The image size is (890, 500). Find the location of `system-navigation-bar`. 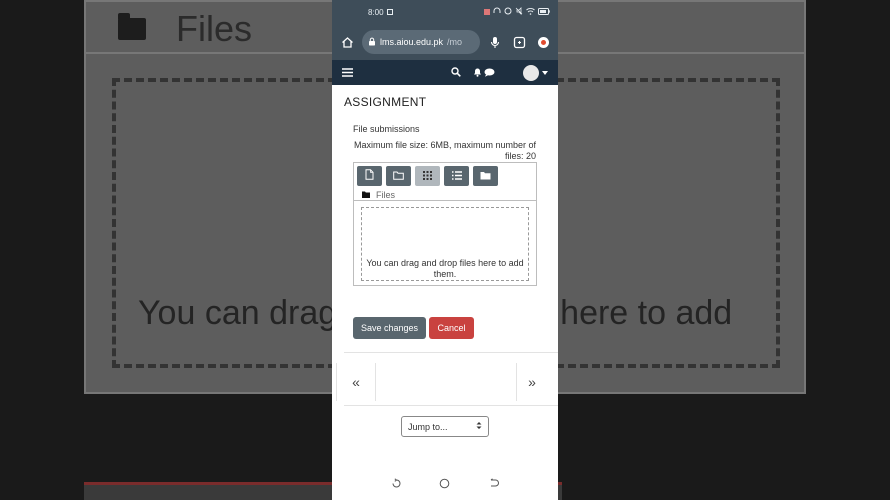

system-navigation-bar is located at coordinates (445, 485).